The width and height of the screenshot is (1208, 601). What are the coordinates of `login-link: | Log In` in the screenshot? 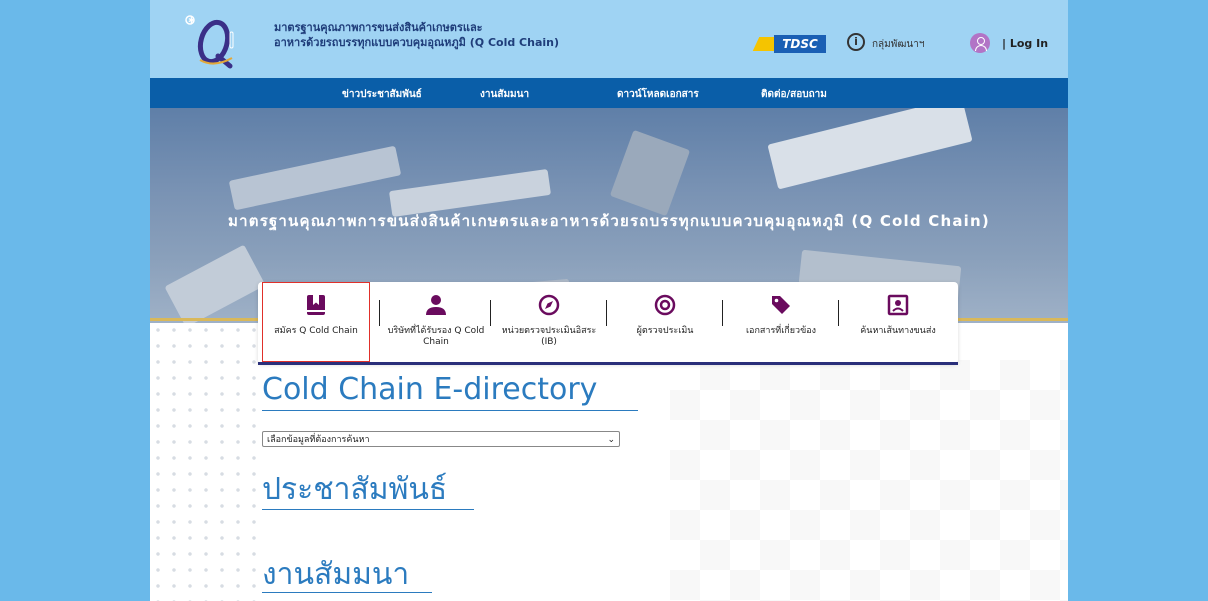 It's located at (1025, 43).